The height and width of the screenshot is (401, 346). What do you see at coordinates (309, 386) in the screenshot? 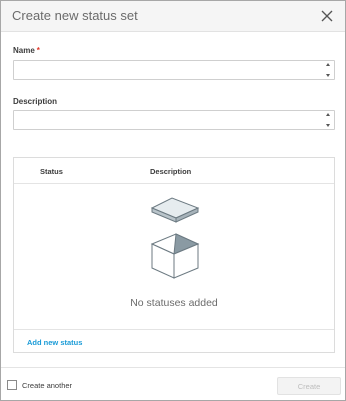
I see `create-button: Create` at bounding box center [309, 386].